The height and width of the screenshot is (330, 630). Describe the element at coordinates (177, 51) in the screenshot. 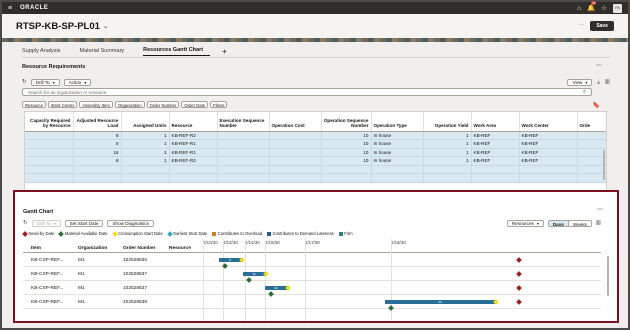

I see `tab-resources-gantt-chart: Resources Gantt Chart` at that location.